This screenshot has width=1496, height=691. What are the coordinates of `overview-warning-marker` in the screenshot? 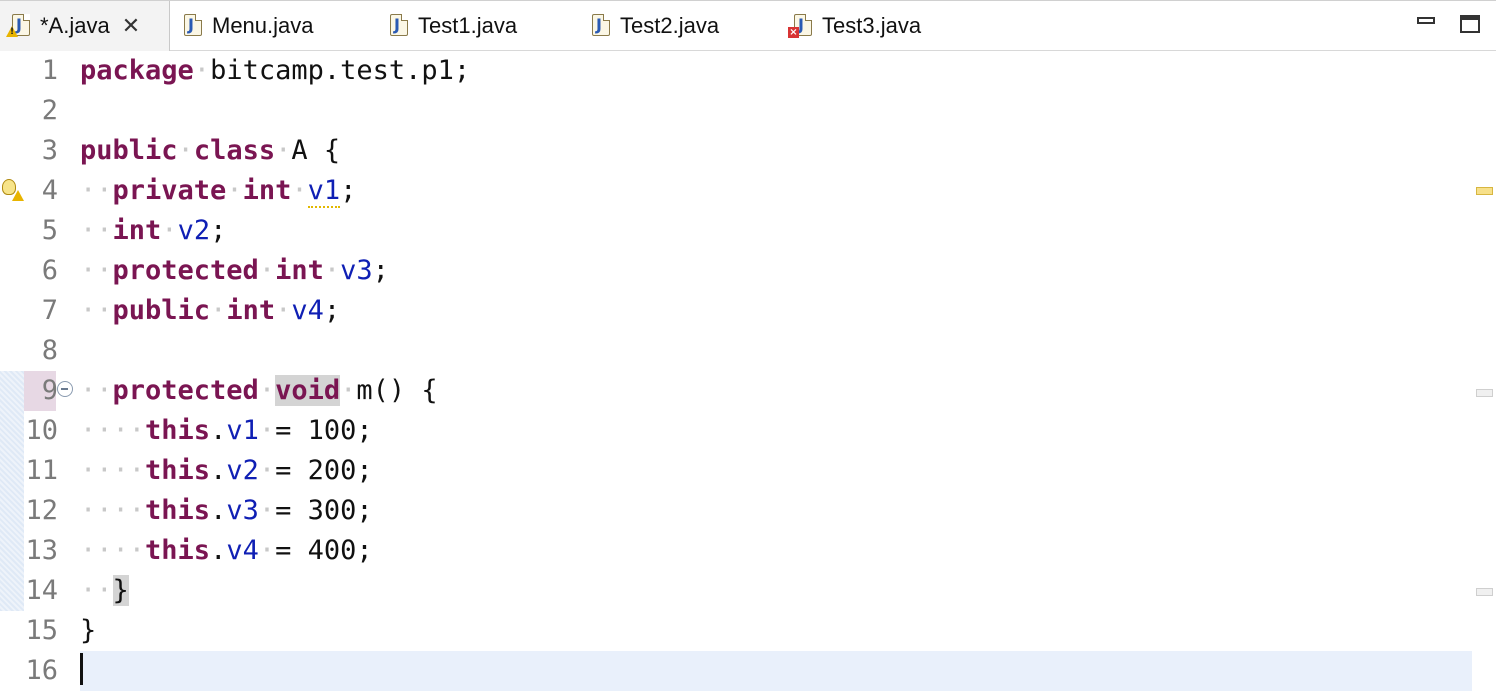 It's located at (1484, 191).